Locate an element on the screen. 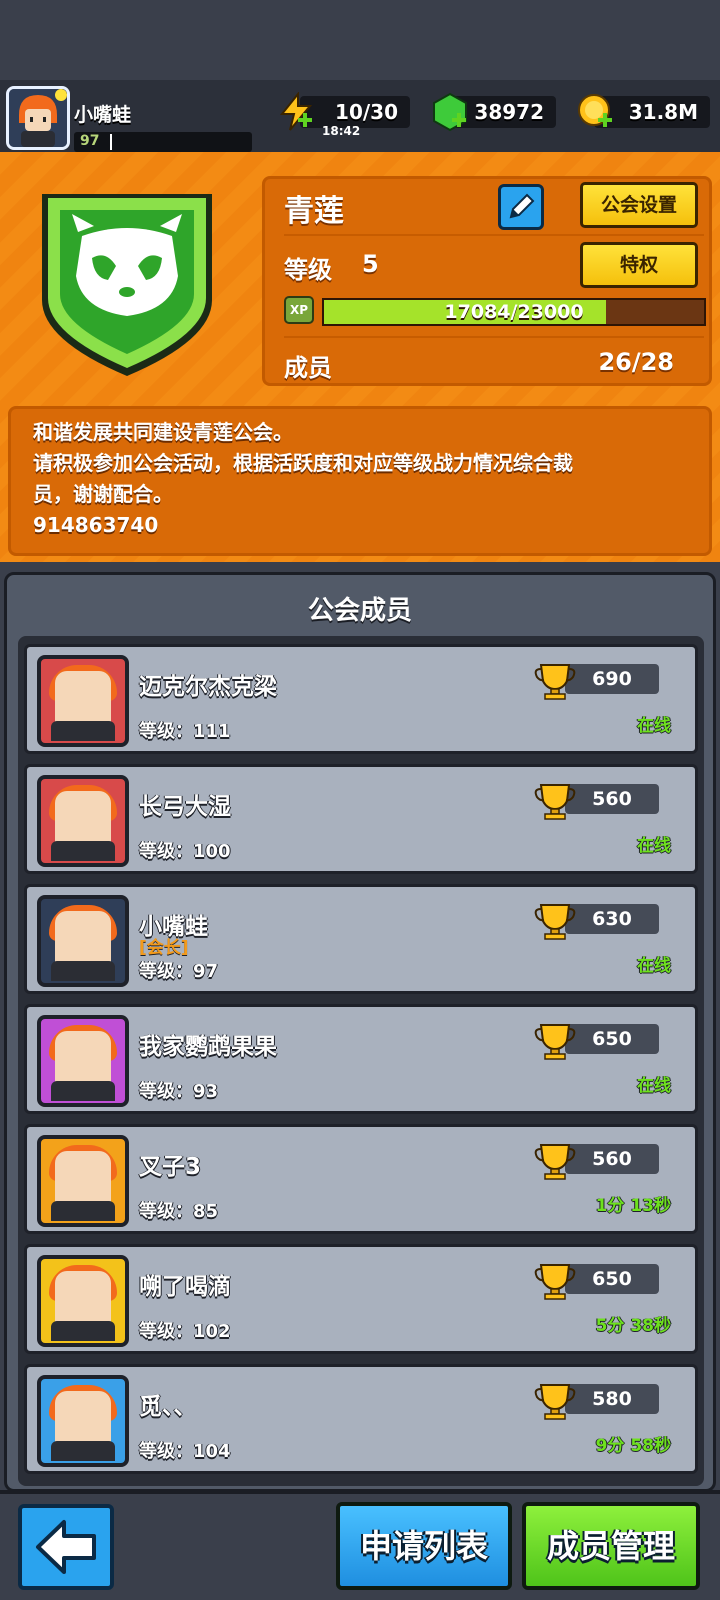  level-divider is located at coordinates (111, 142).